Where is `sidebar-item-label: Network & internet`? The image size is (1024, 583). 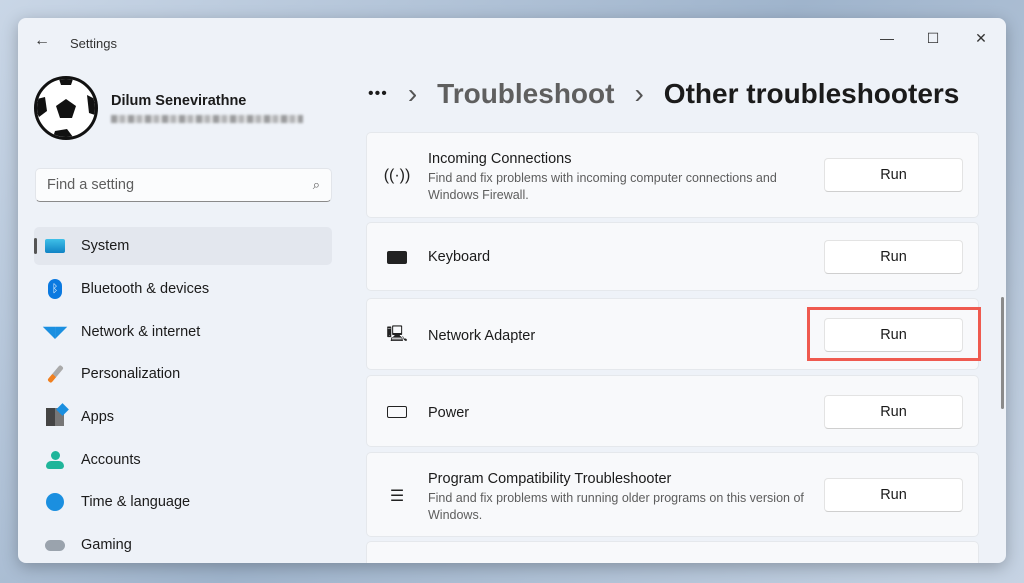
sidebar-item-label: Network & internet is located at coordinates (141, 332).